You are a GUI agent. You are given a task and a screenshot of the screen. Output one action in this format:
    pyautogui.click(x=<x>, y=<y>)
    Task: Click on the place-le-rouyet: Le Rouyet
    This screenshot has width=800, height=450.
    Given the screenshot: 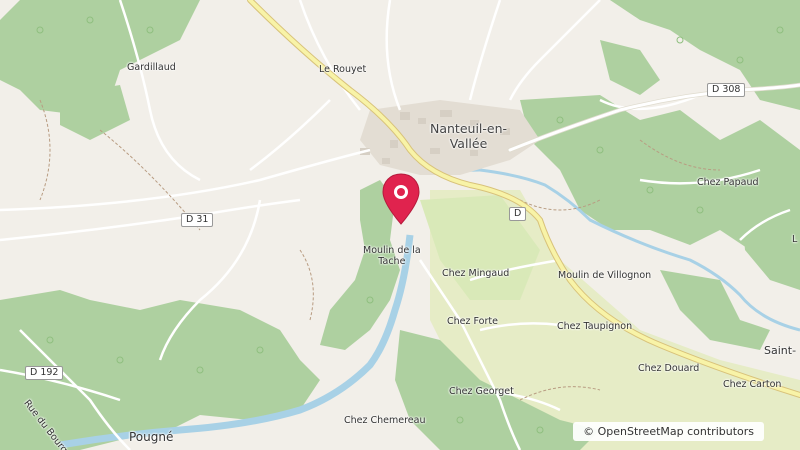 What is the action you would take?
    pyautogui.click(x=343, y=69)
    